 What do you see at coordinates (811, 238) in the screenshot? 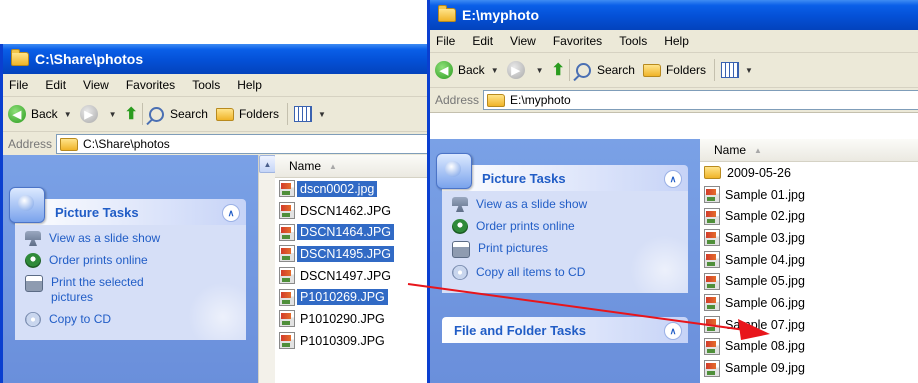
I see `file-row: Sample 03.jpg` at bounding box center [811, 238].